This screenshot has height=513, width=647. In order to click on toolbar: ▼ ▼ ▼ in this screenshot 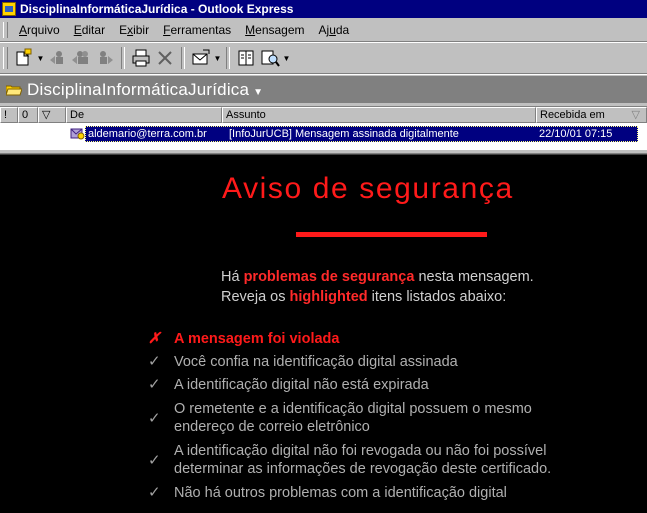, I will do `click(323, 58)`.